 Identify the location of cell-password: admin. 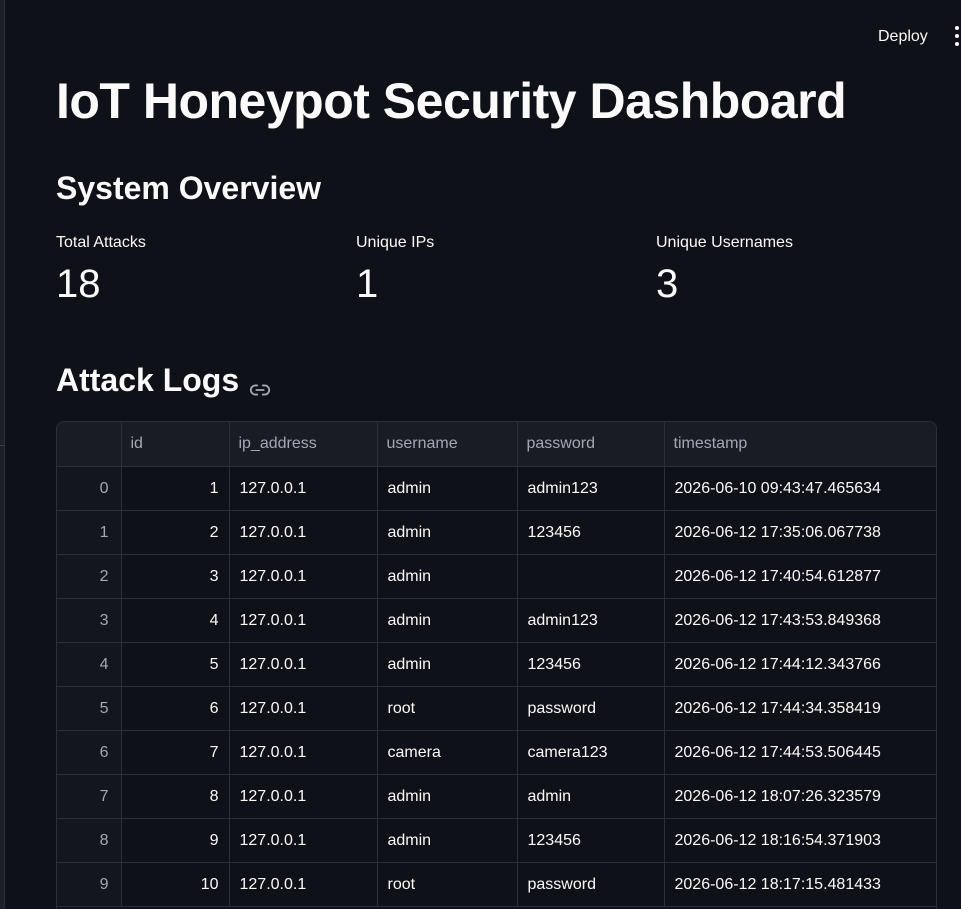
(591, 796).